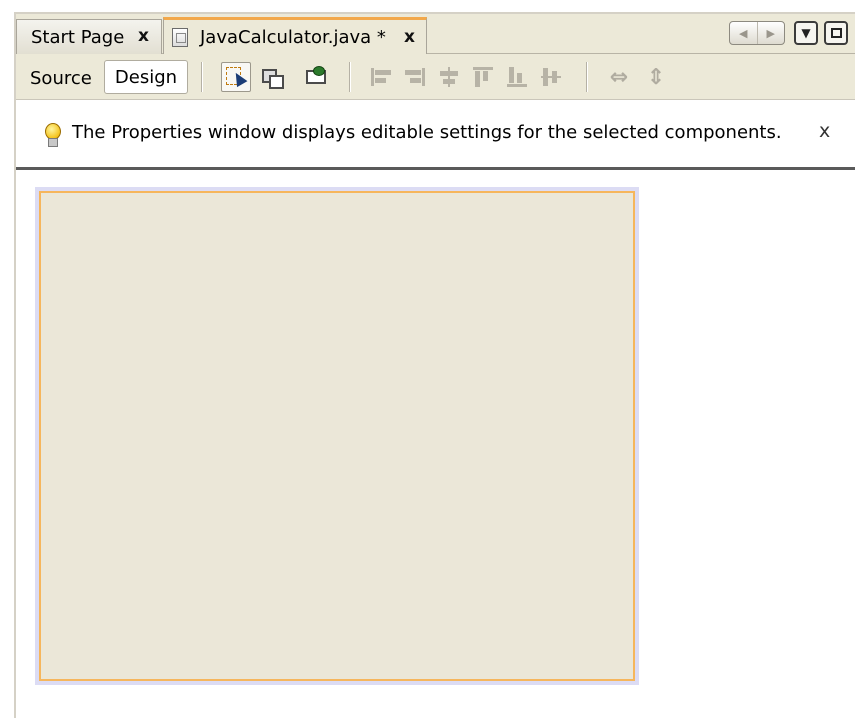 The image size is (855, 721). I want to click on center-horizontally-button, so click(449, 77).